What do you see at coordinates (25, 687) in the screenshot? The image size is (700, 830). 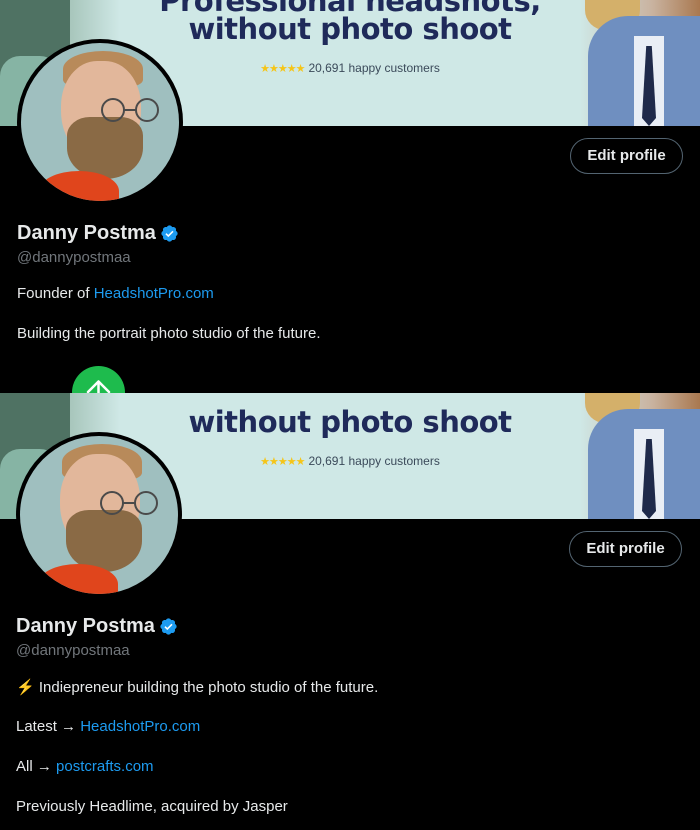 I see `lightning-icon: ⚡` at bounding box center [25, 687].